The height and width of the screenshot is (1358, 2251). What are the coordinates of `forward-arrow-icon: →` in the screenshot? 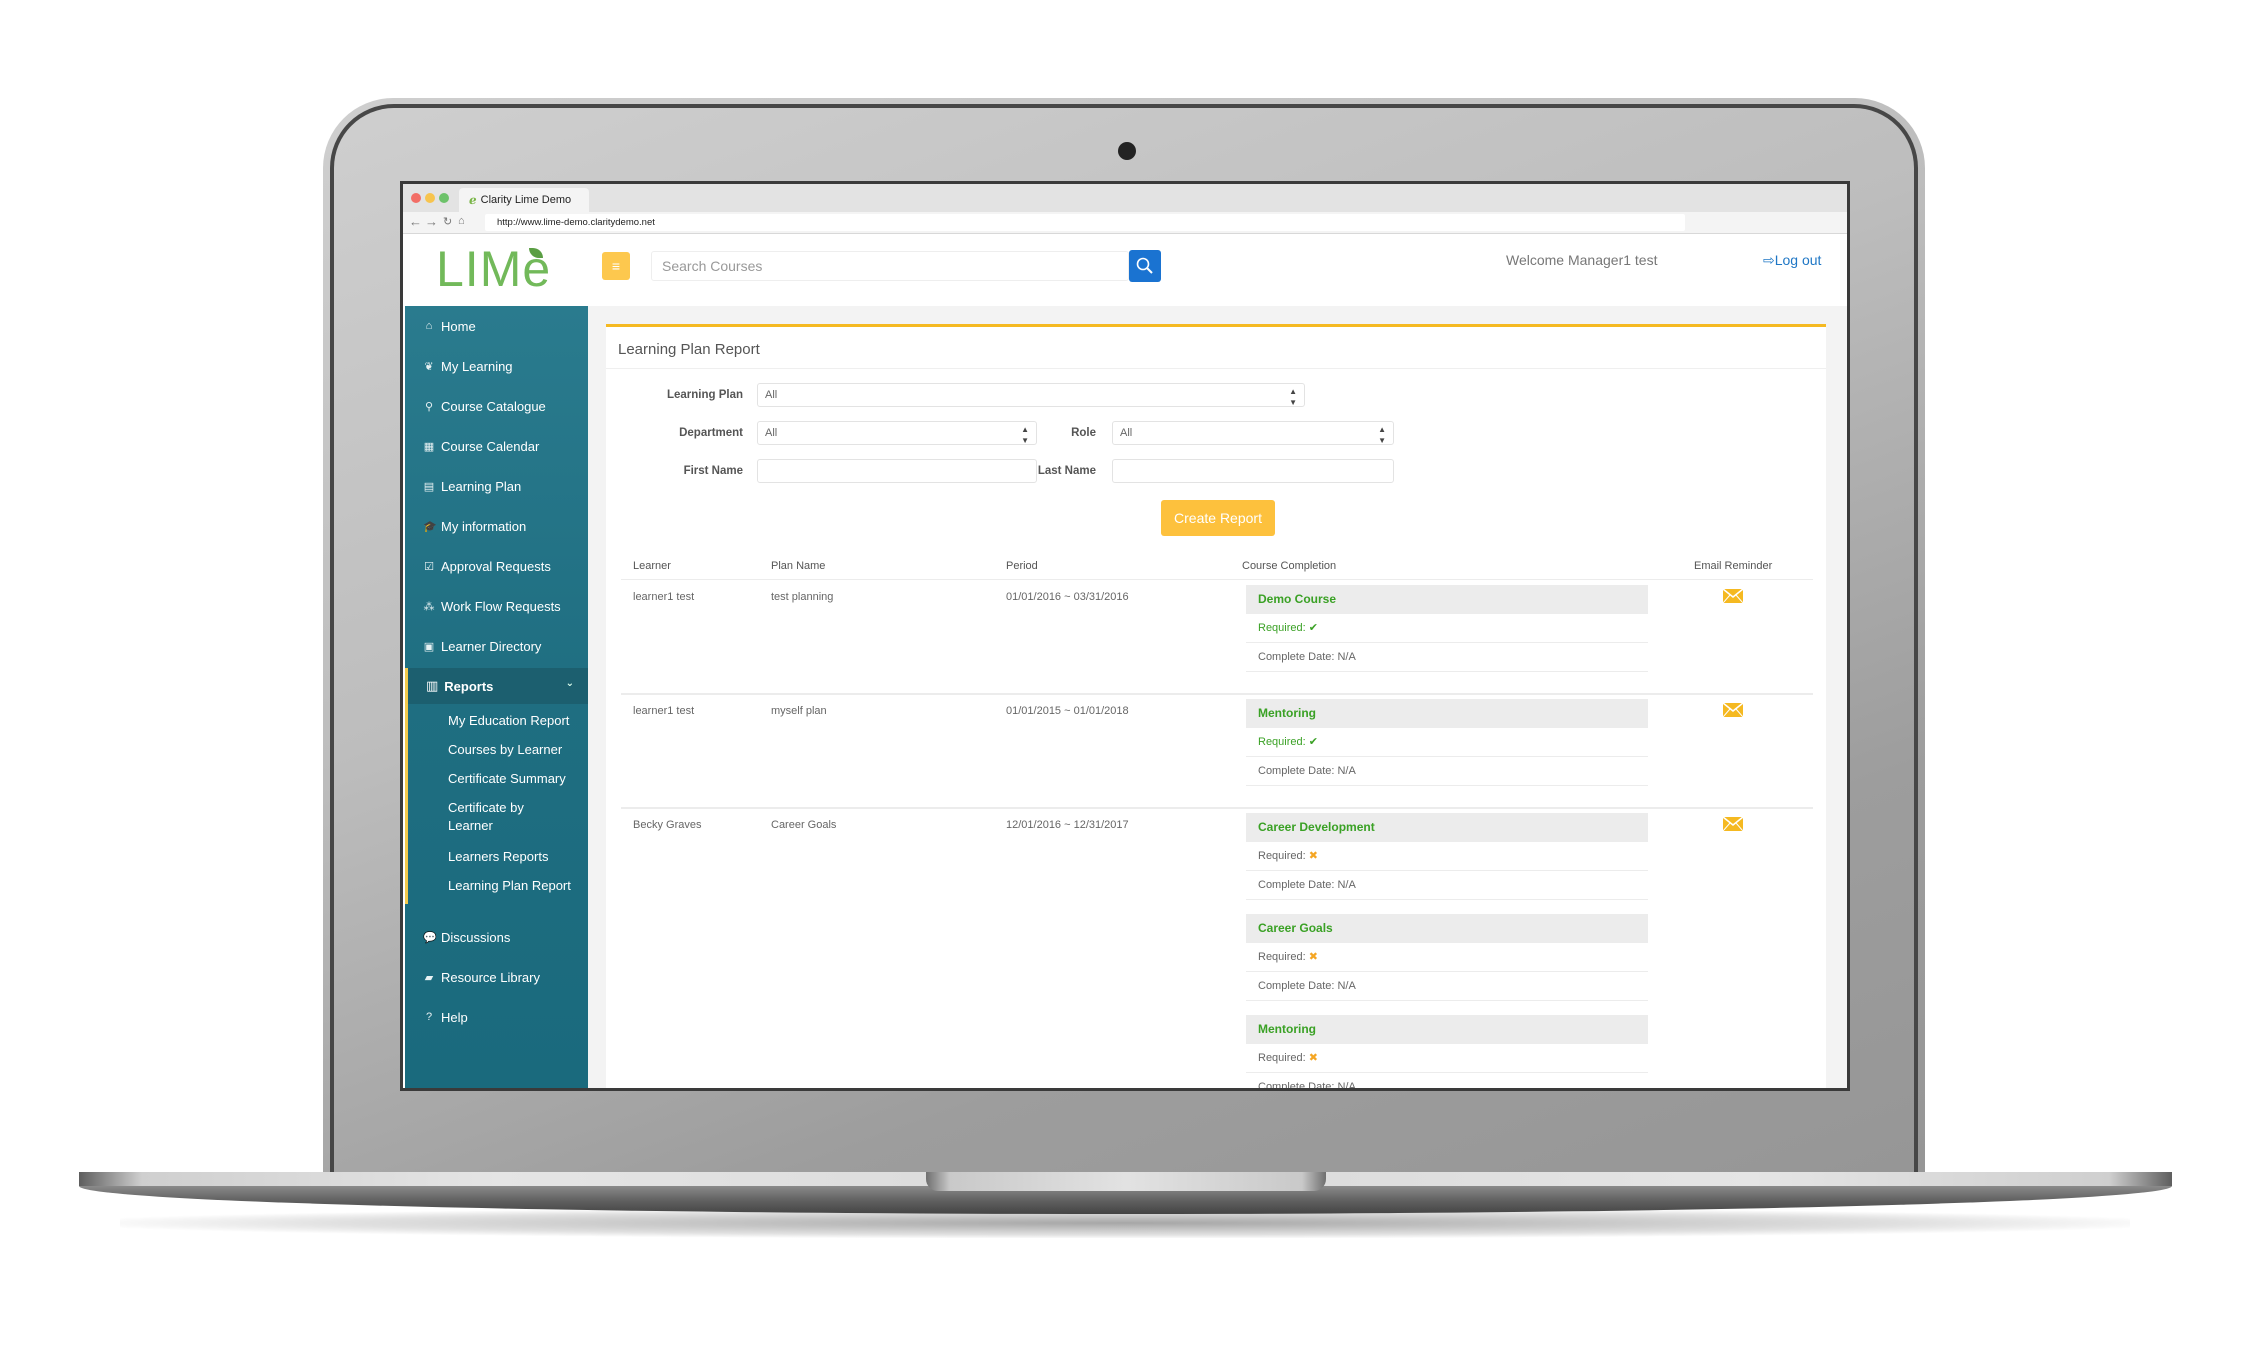 It's located at (431, 221).